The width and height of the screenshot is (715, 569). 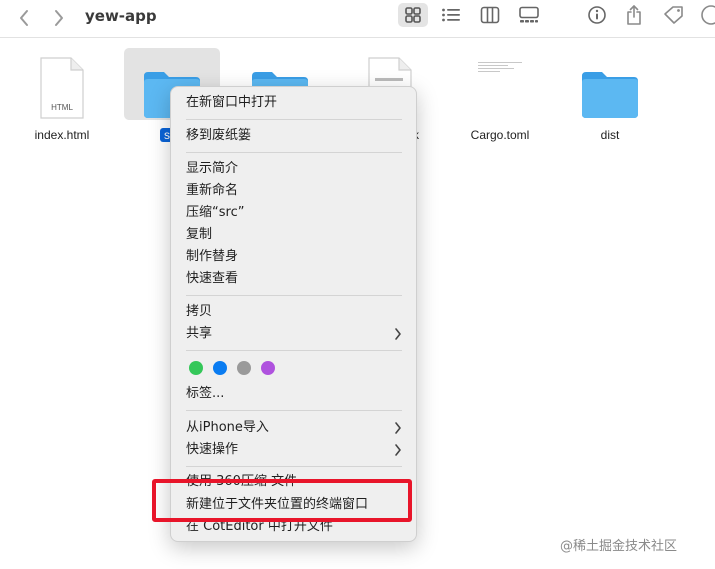 I want to click on menu-item-duplicate: 复制, so click(x=293, y=235).